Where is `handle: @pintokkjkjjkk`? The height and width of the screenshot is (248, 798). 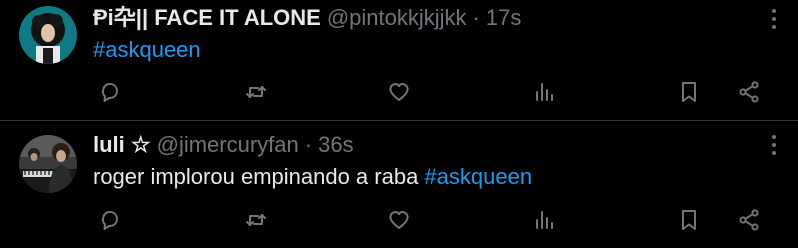
handle: @pintokkjkjjkk is located at coordinates (397, 18).